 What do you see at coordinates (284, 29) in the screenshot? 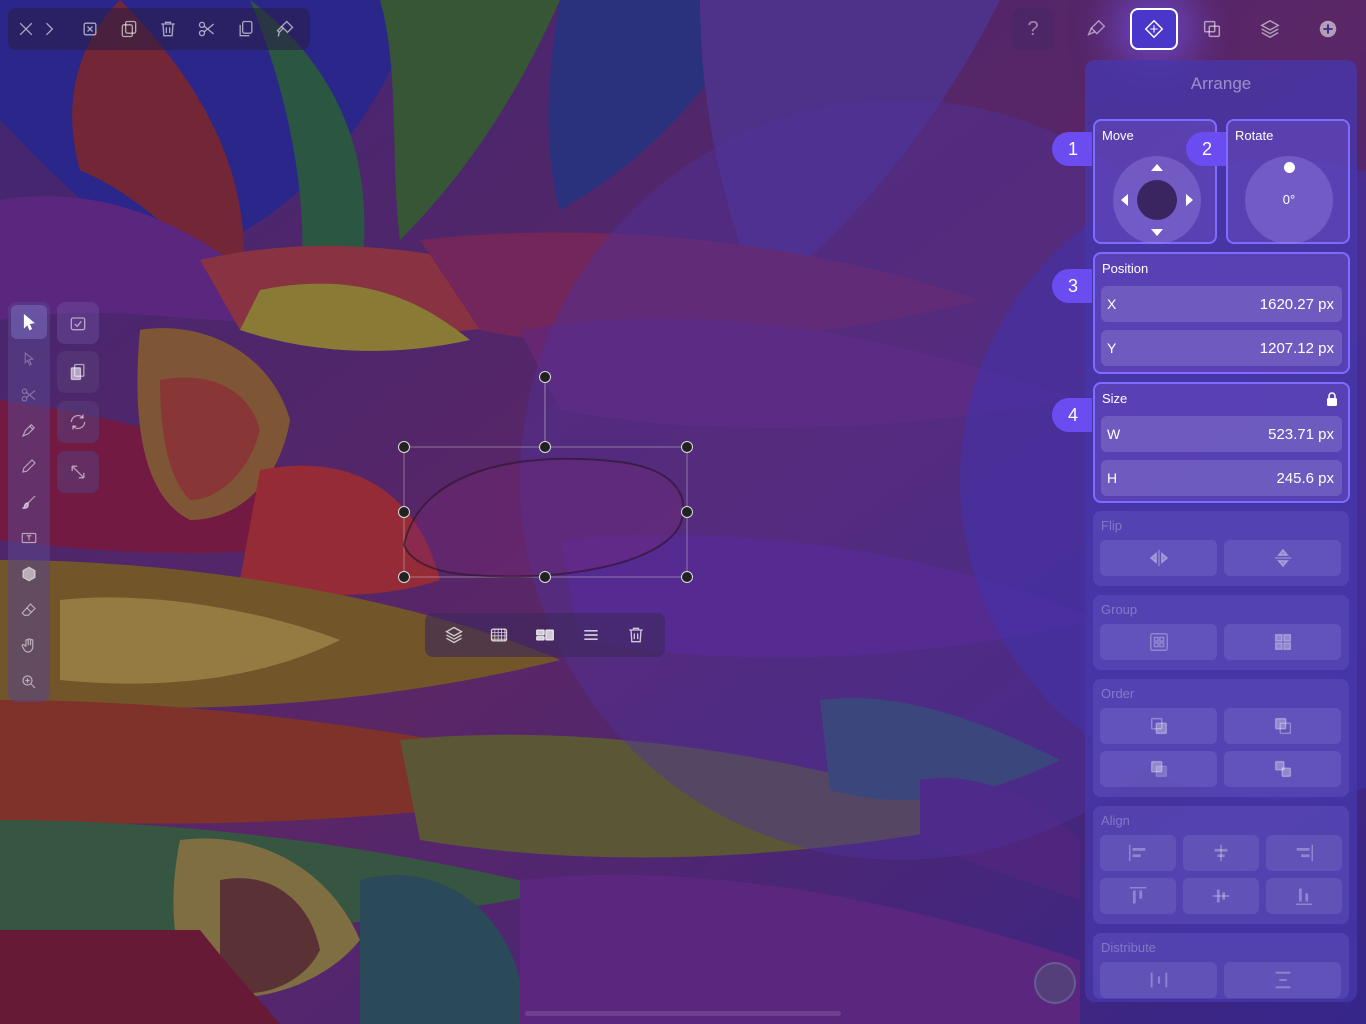
I see `paste-style-icon` at bounding box center [284, 29].